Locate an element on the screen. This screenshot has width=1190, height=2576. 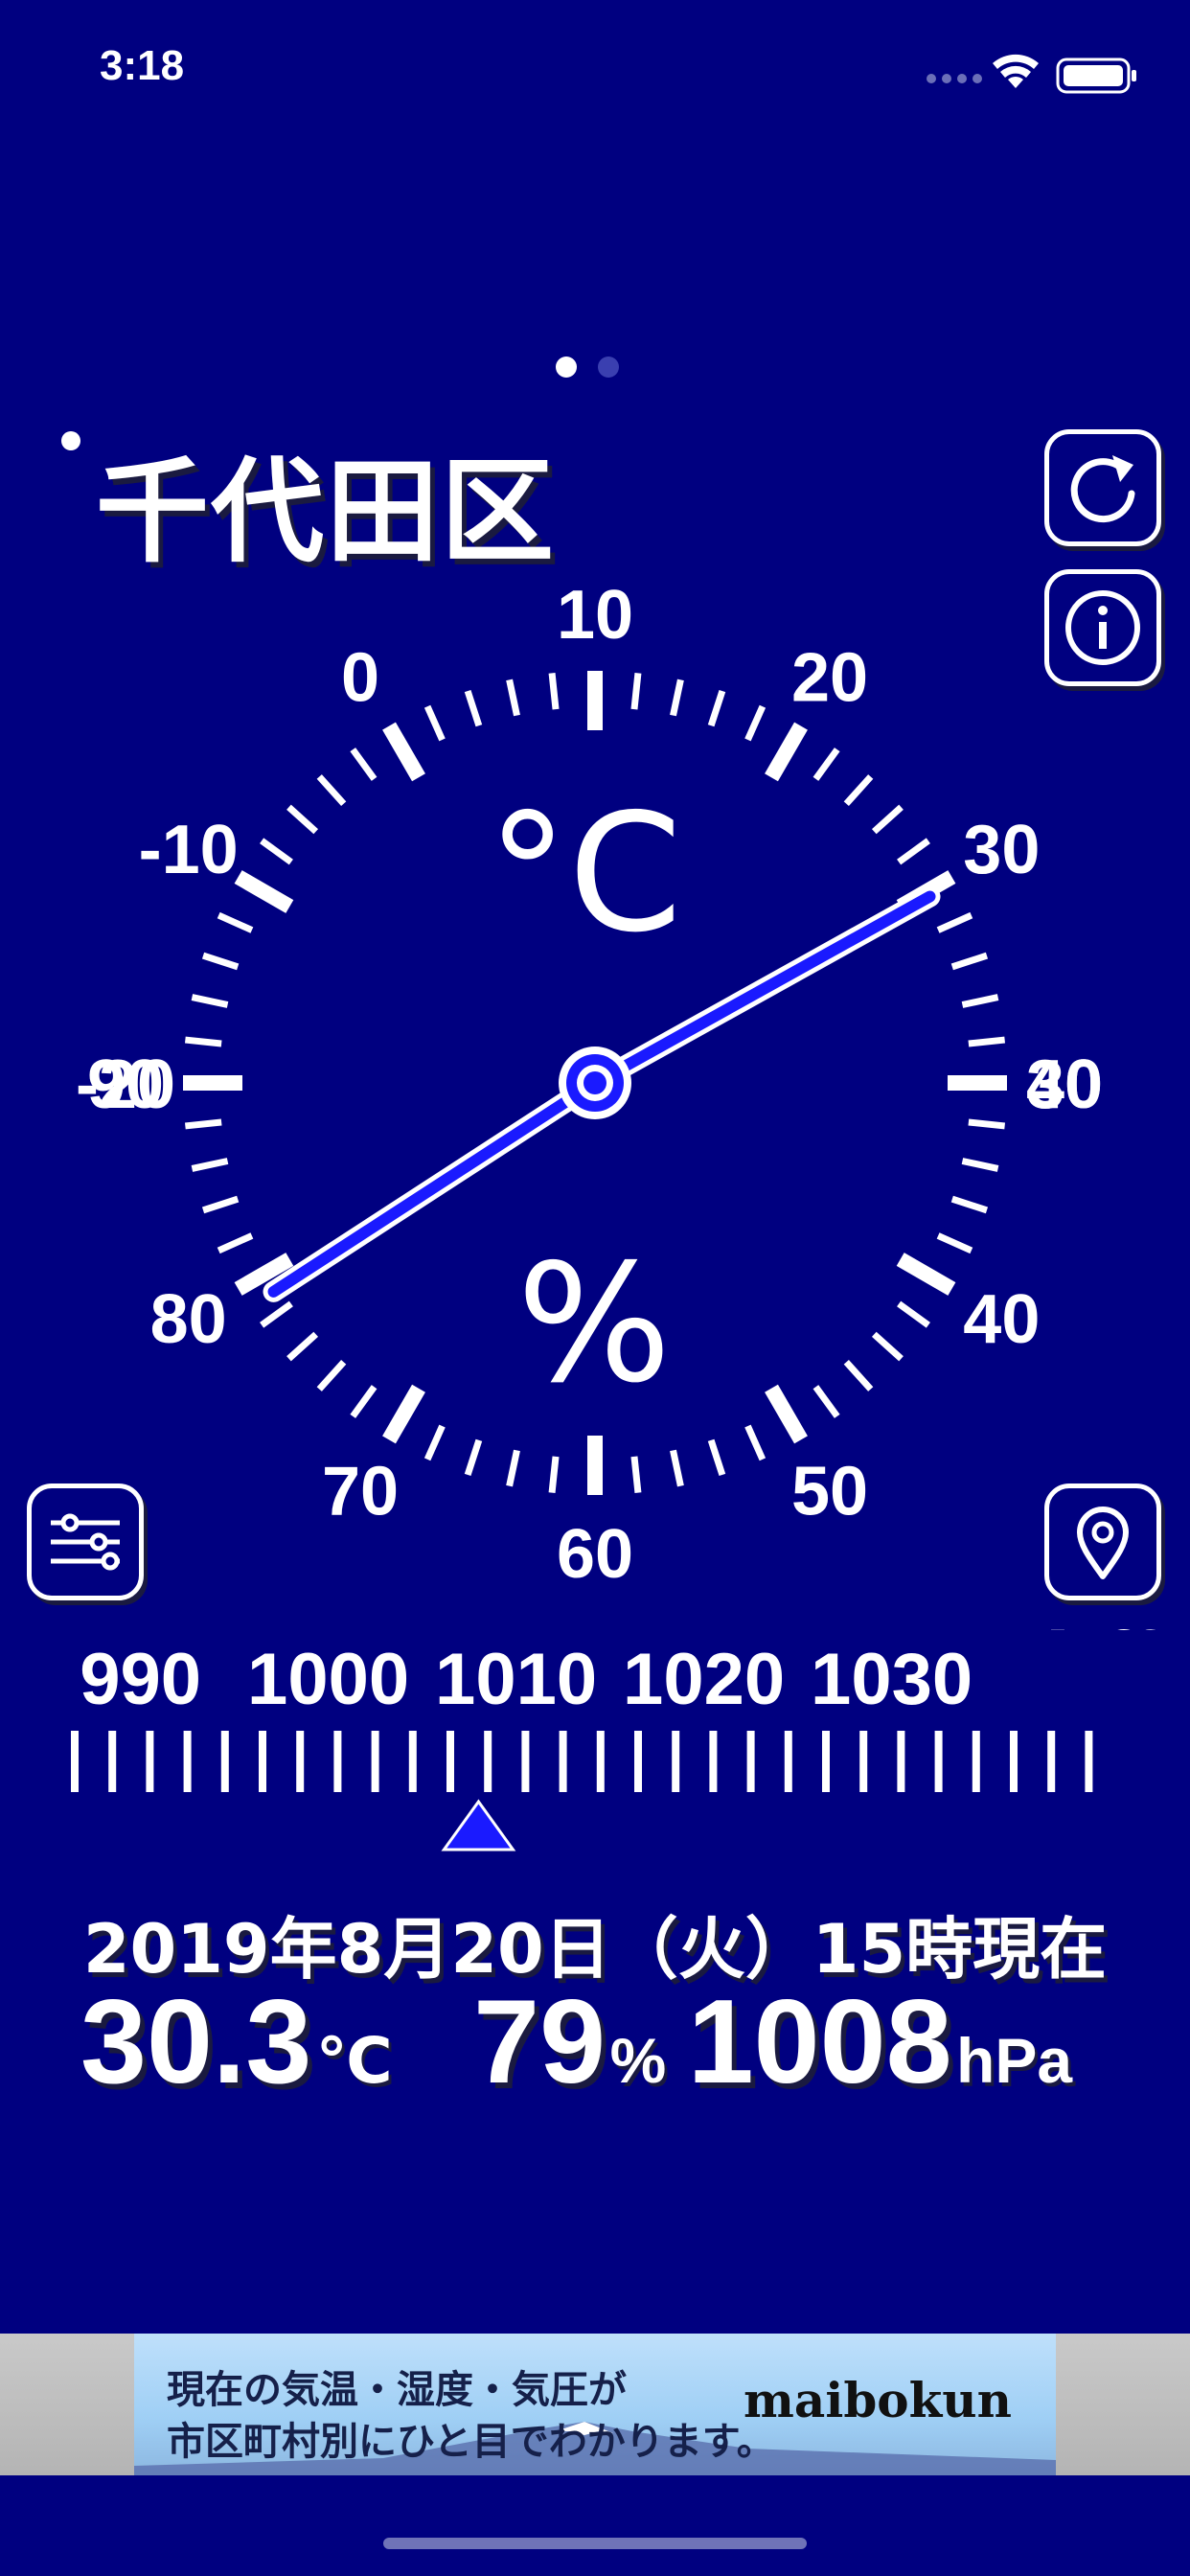
pressure-tick-label: 990 is located at coordinates (140, 1679).